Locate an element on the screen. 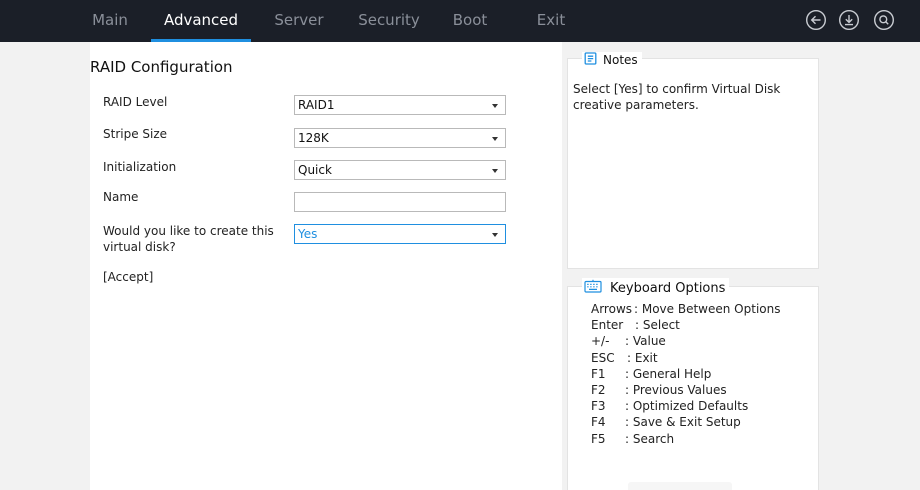  name-input is located at coordinates (400, 202).